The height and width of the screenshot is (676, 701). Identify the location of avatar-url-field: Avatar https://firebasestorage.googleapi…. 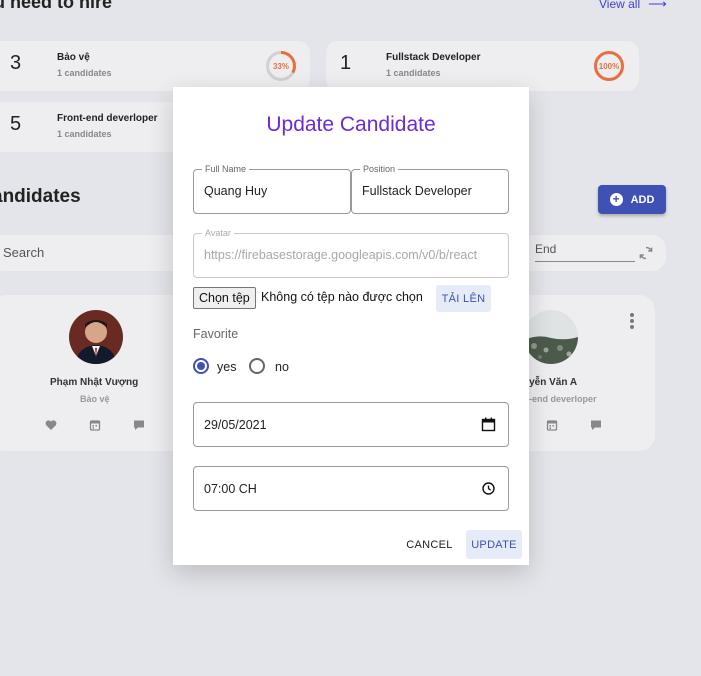
(351, 253).